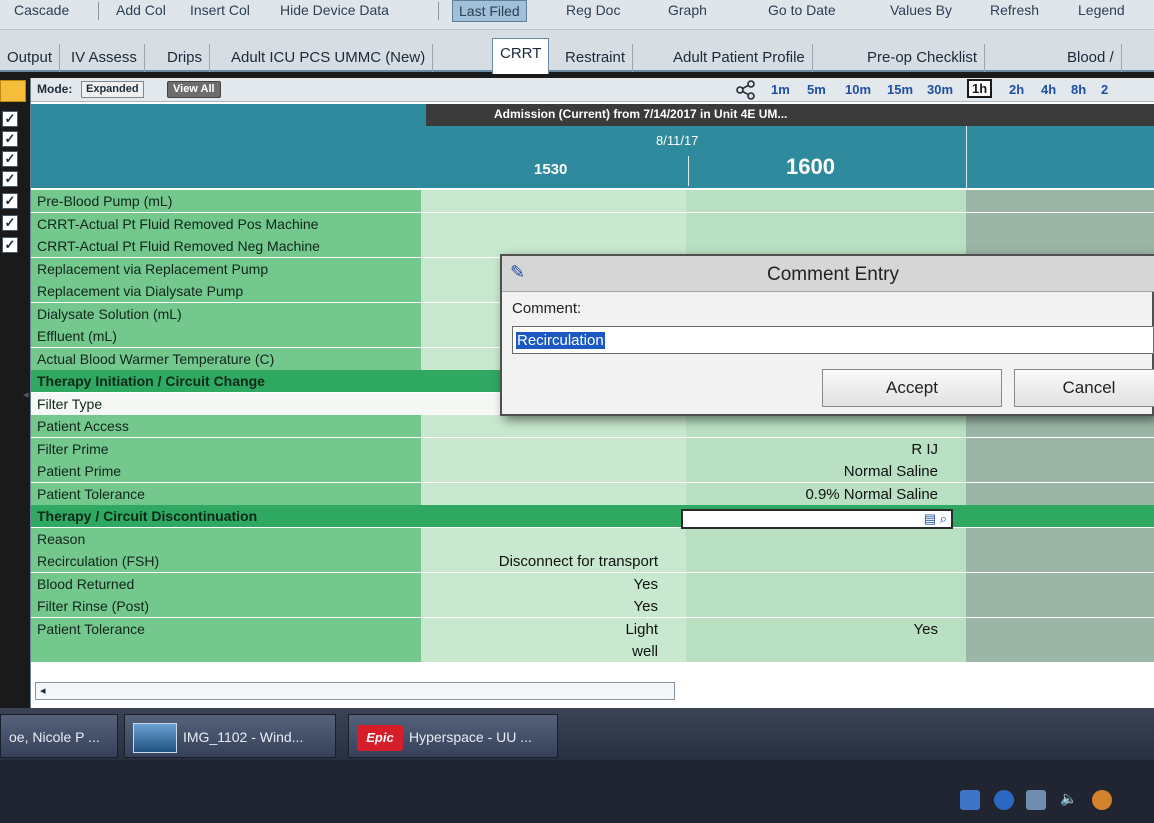 The image size is (1154, 823). Describe the element at coordinates (43, 690) in the screenshot. I see `scroll-left-arrow-icon: ◂` at that location.